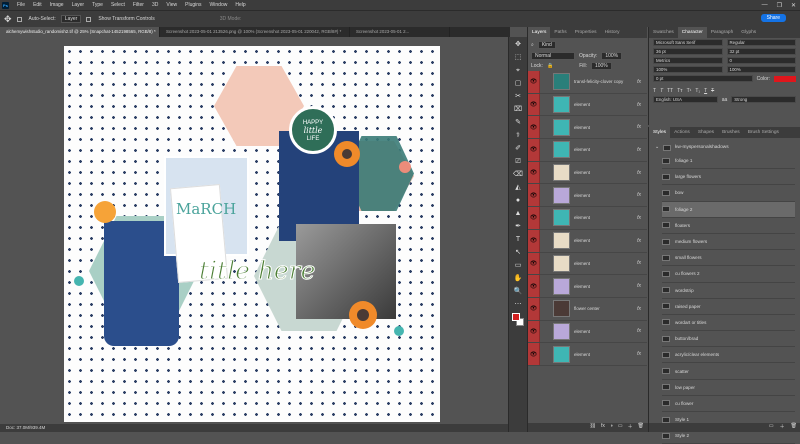 This screenshot has width=800, height=444. I want to click on menu-file: File, so click(21, 5).